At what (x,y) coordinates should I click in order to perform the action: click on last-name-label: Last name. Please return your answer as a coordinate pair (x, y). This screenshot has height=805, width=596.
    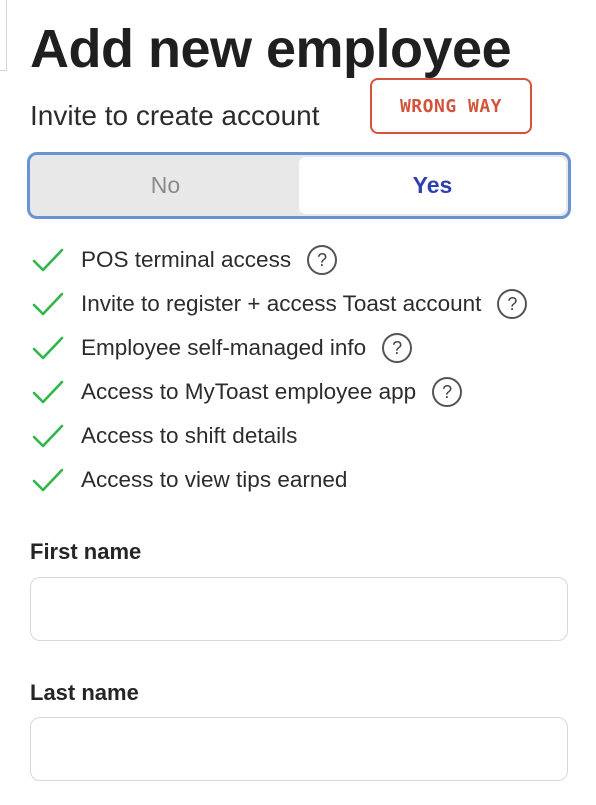
    Looking at the image, I should click on (84, 692).